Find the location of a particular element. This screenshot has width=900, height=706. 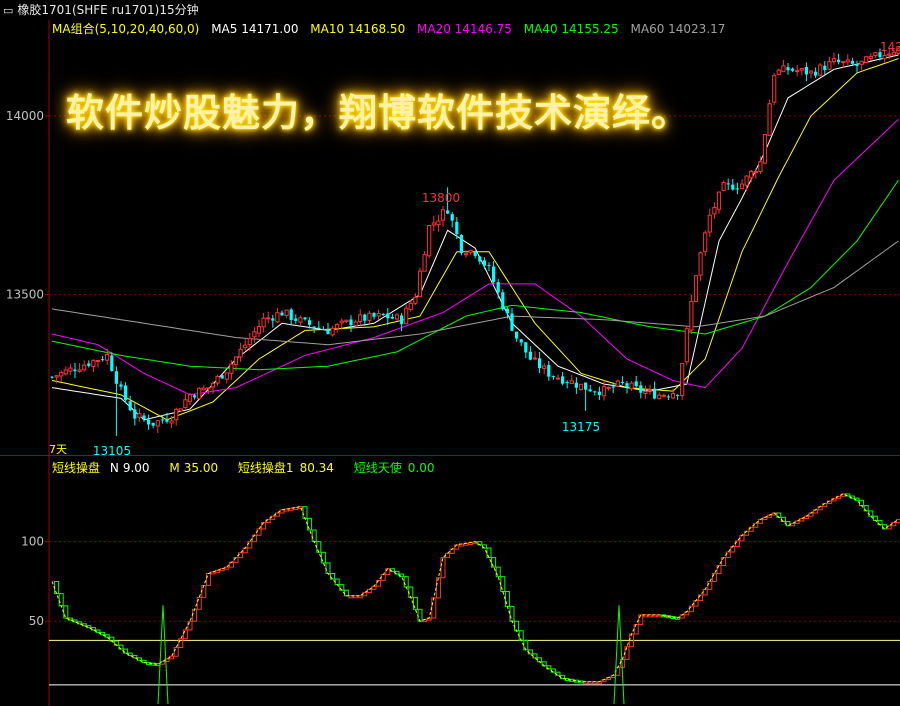

ma-group-label: MA组合(5,10,20,40,60,0) is located at coordinates (125, 29).